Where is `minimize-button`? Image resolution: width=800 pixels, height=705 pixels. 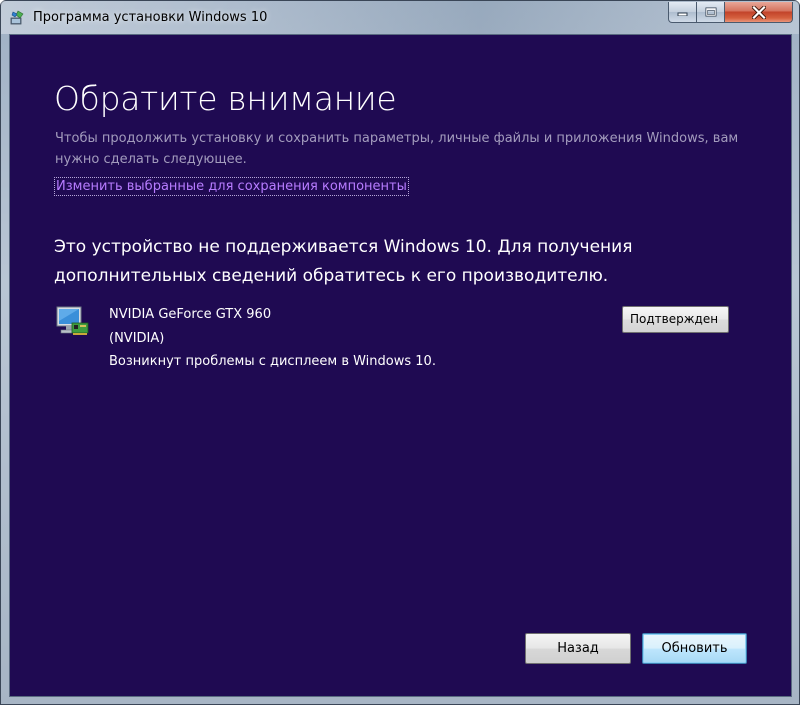
minimize-button is located at coordinates (682, 12).